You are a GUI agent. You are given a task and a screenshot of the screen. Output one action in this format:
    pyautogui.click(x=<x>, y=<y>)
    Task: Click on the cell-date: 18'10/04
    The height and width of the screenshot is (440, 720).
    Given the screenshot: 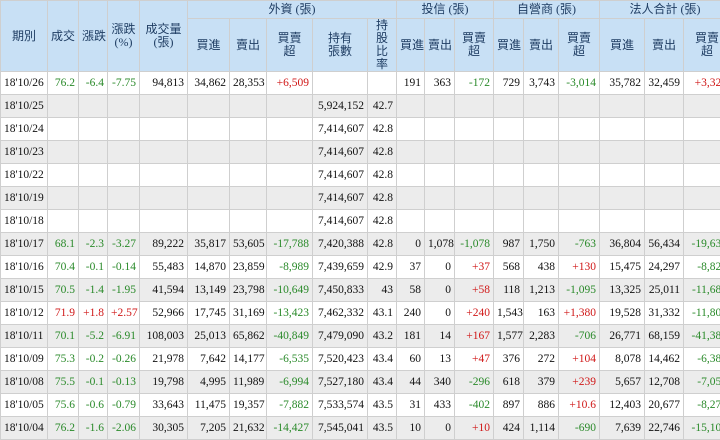 What is the action you would take?
    pyautogui.click(x=24, y=428)
    